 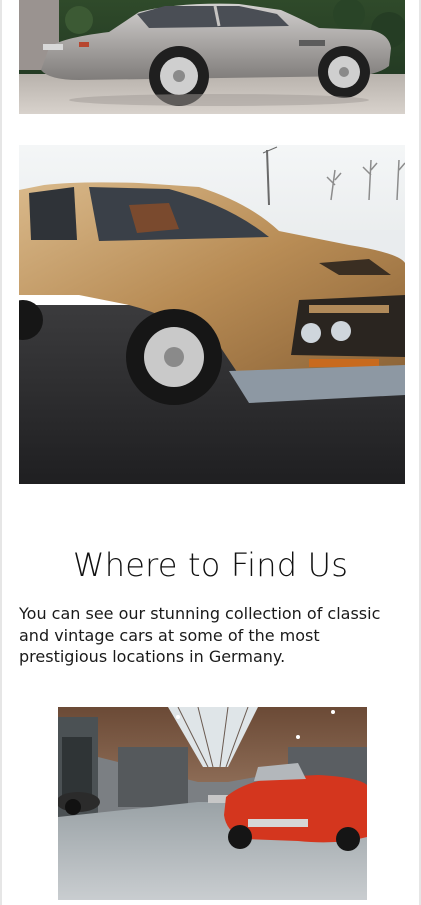 I want to click on section-title: Where to Find Us, so click(x=210, y=565).